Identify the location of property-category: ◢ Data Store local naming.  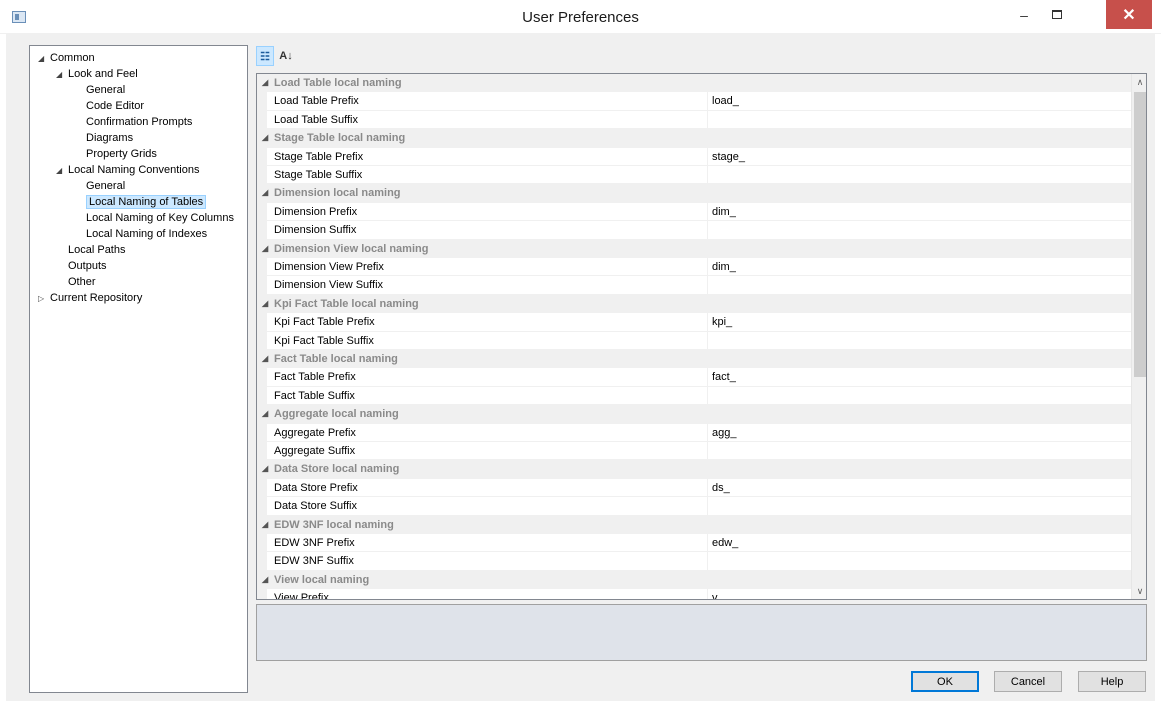
(694, 469).